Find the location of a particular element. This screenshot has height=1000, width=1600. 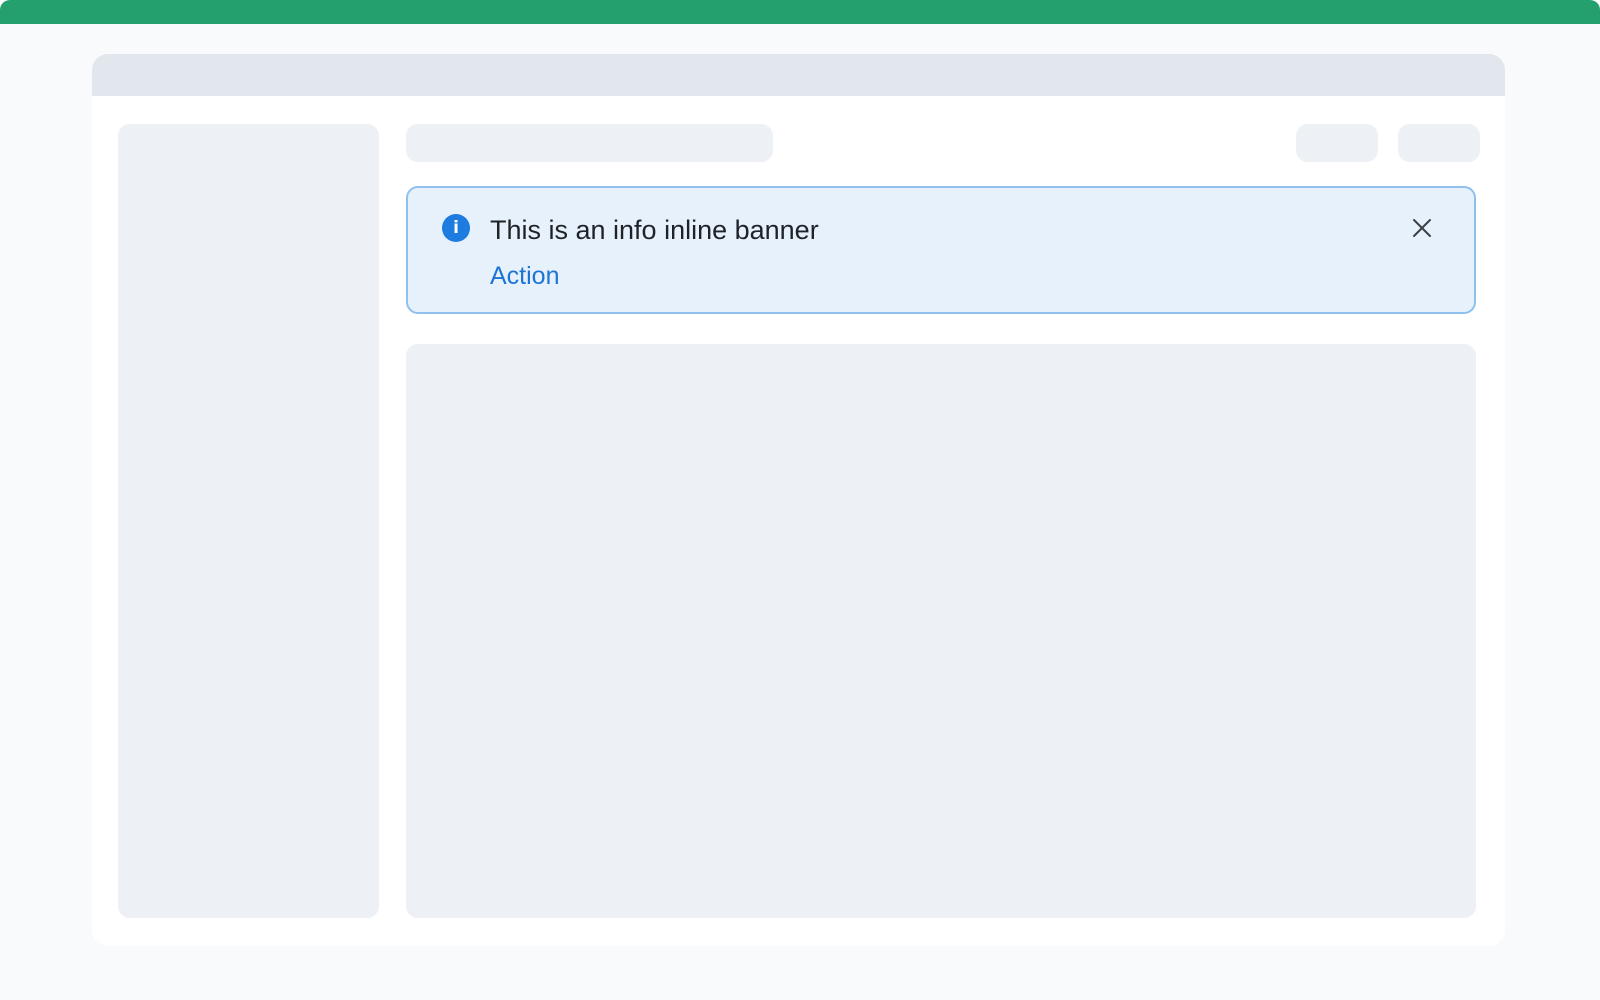

info-inline-banner: i This is an info inline banner Action is located at coordinates (941, 250).